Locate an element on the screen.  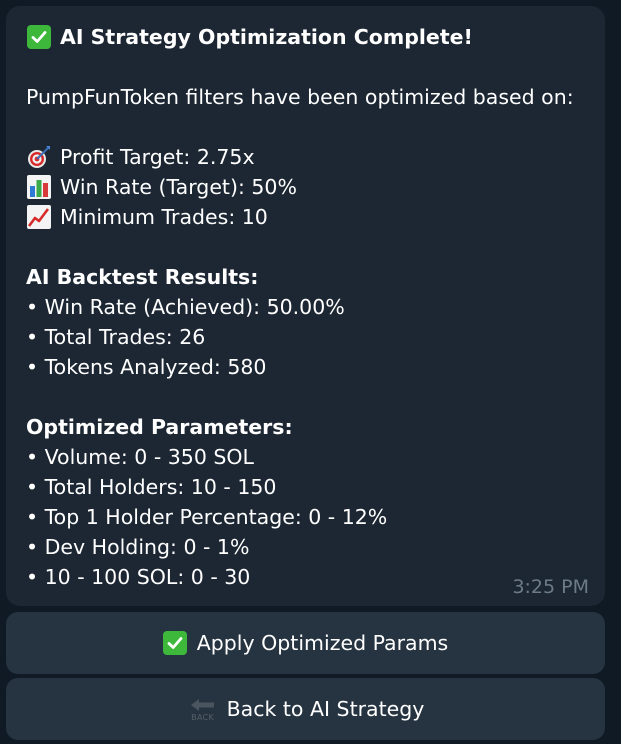
backtest-item: • Tokens Analyzed: 580 is located at coordinates (146, 367).